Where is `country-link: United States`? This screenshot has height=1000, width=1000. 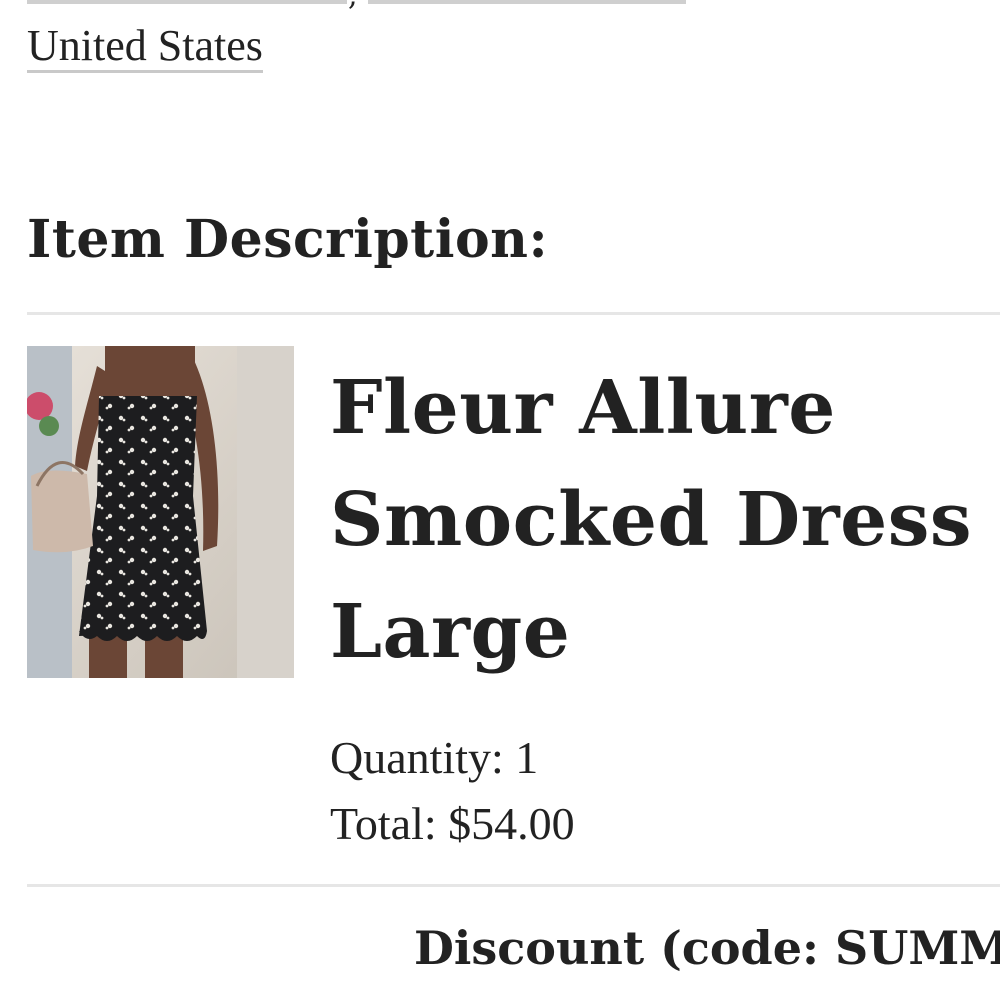 country-link: United States is located at coordinates (145, 47).